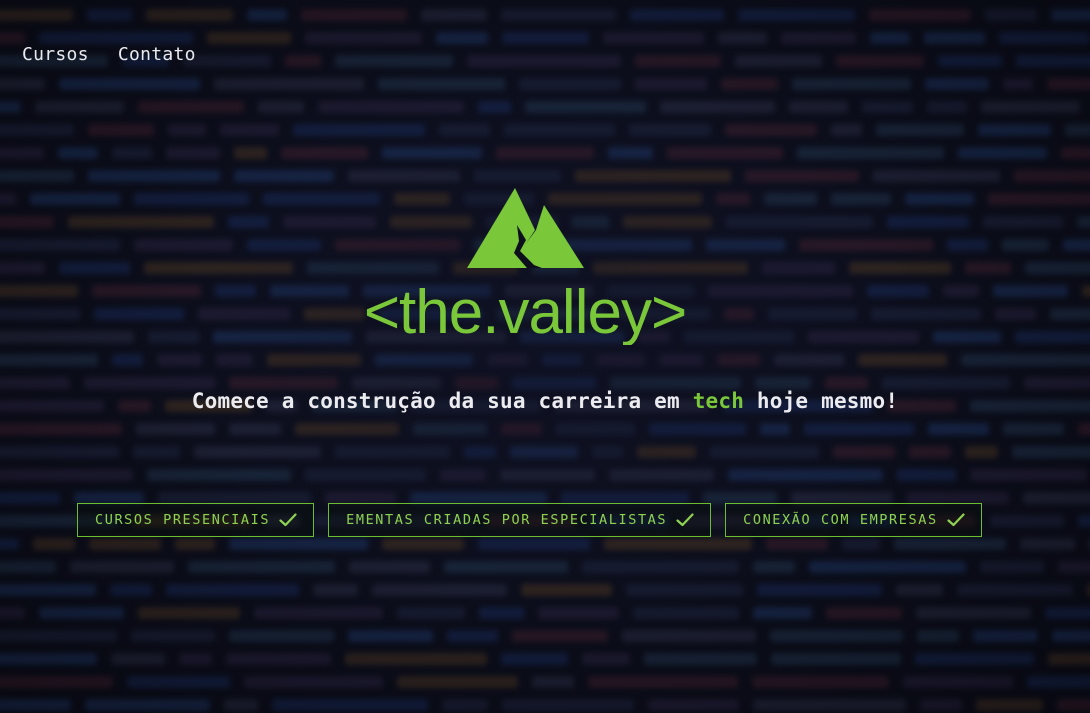 The width and height of the screenshot is (1090, 713). I want to click on nav-link-contato: Contato, so click(157, 54).